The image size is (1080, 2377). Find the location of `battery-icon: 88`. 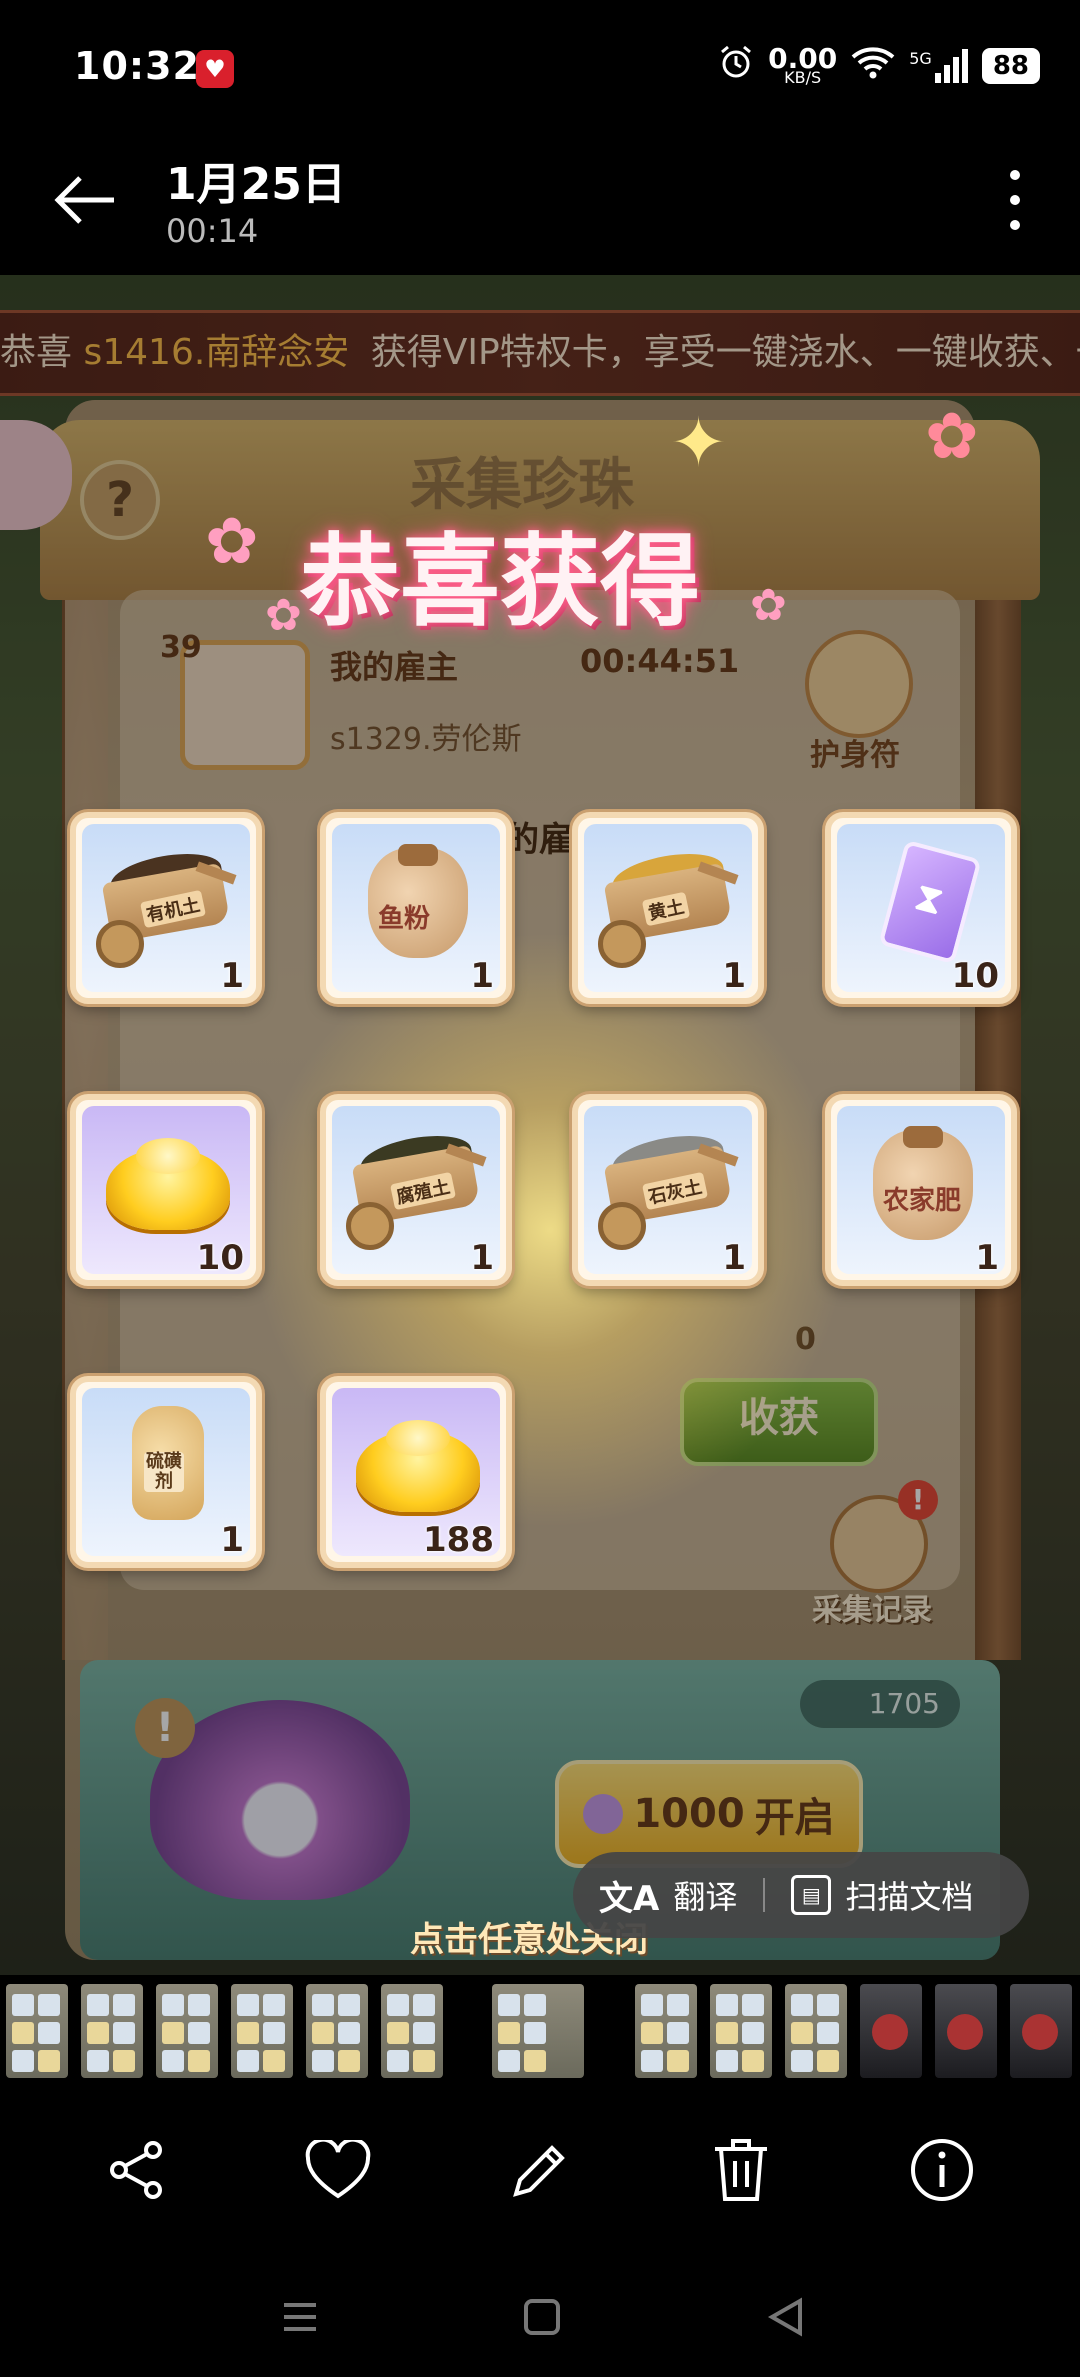

battery-icon: 88 is located at coordinates (1010, 65).